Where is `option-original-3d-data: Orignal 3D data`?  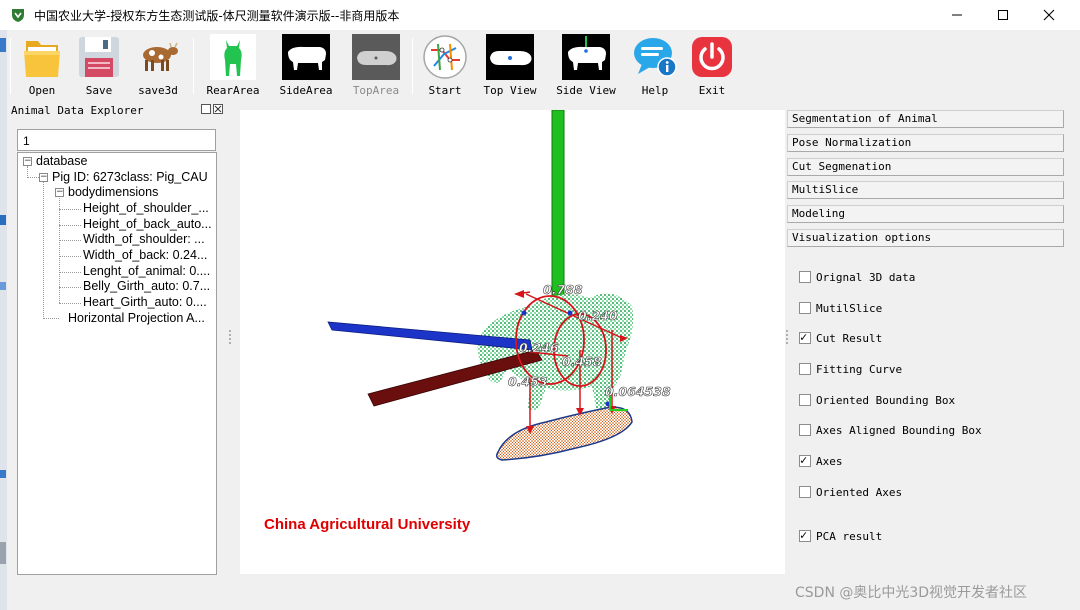
option-original-3d-data: Orignal 3D data is located at coordinates (857, 277).